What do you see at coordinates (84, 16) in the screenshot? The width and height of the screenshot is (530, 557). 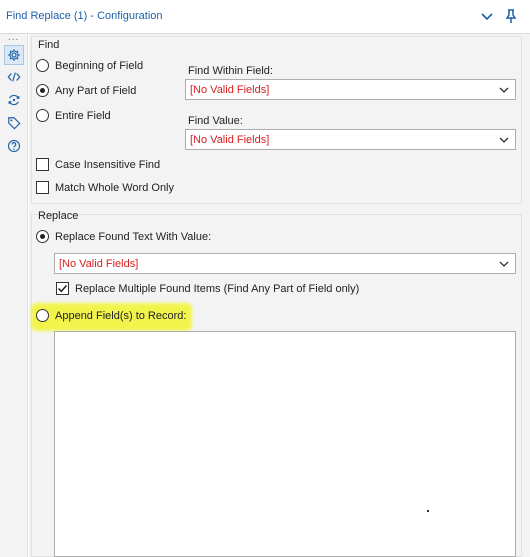 I see `window-title: Find Replace (1) - Configuration` at bounding box center [84, 16].